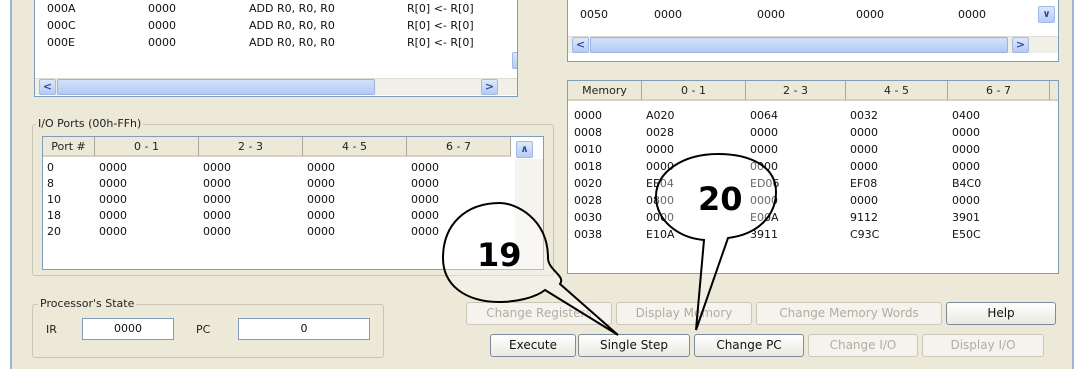 The height and width of the screenshot is (369, 1084). What do you see at coordinates (54, 199) in the screenshot?
I see `port-number: 10` at bounding box center [54, 199].